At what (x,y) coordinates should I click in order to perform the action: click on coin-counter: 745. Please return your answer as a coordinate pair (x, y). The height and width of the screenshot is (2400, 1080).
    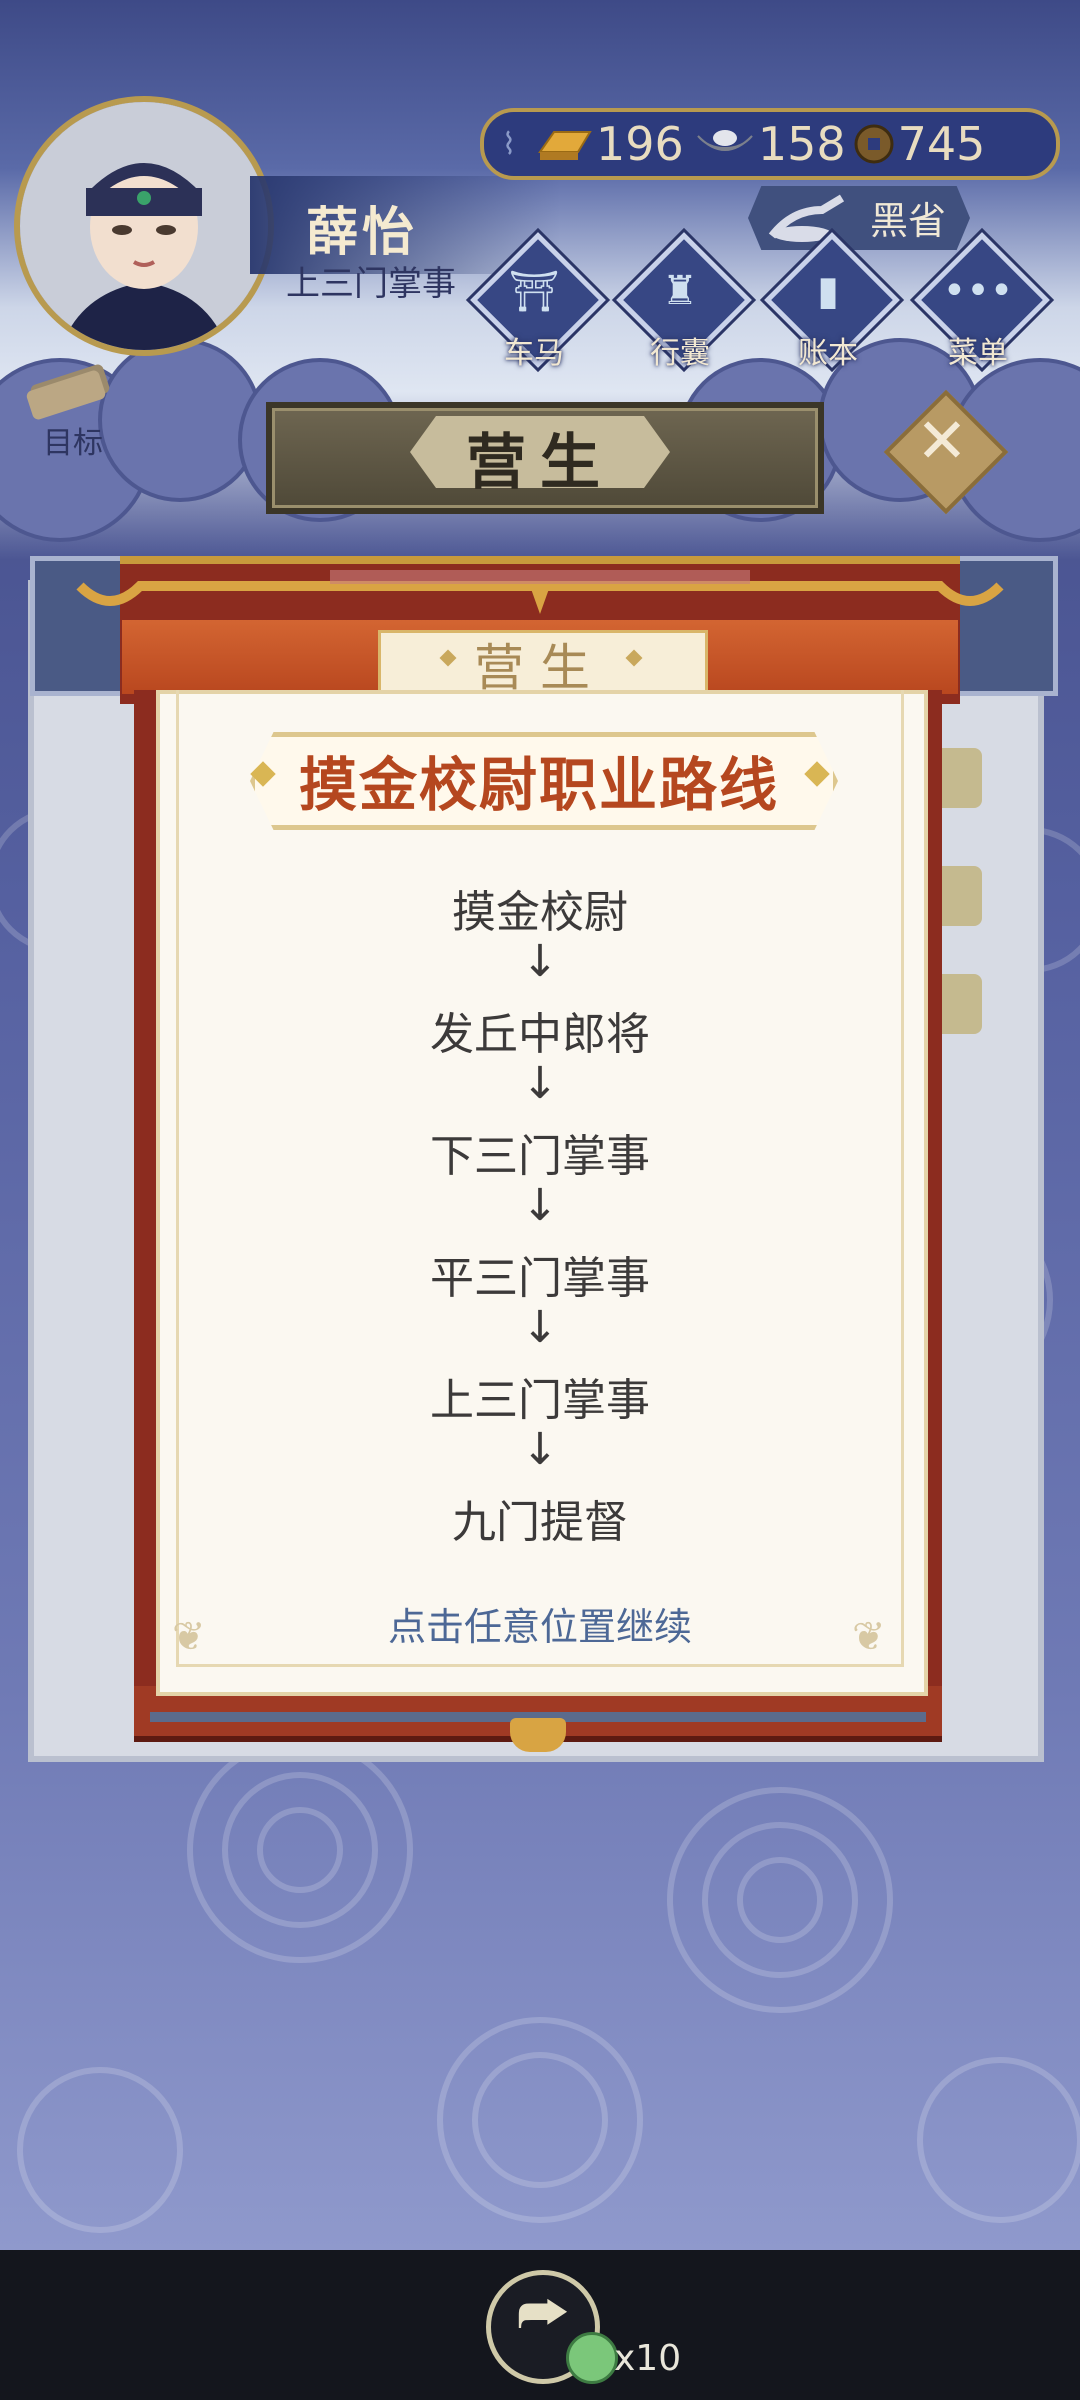
    Looking at the image, I should click on (918, 144).